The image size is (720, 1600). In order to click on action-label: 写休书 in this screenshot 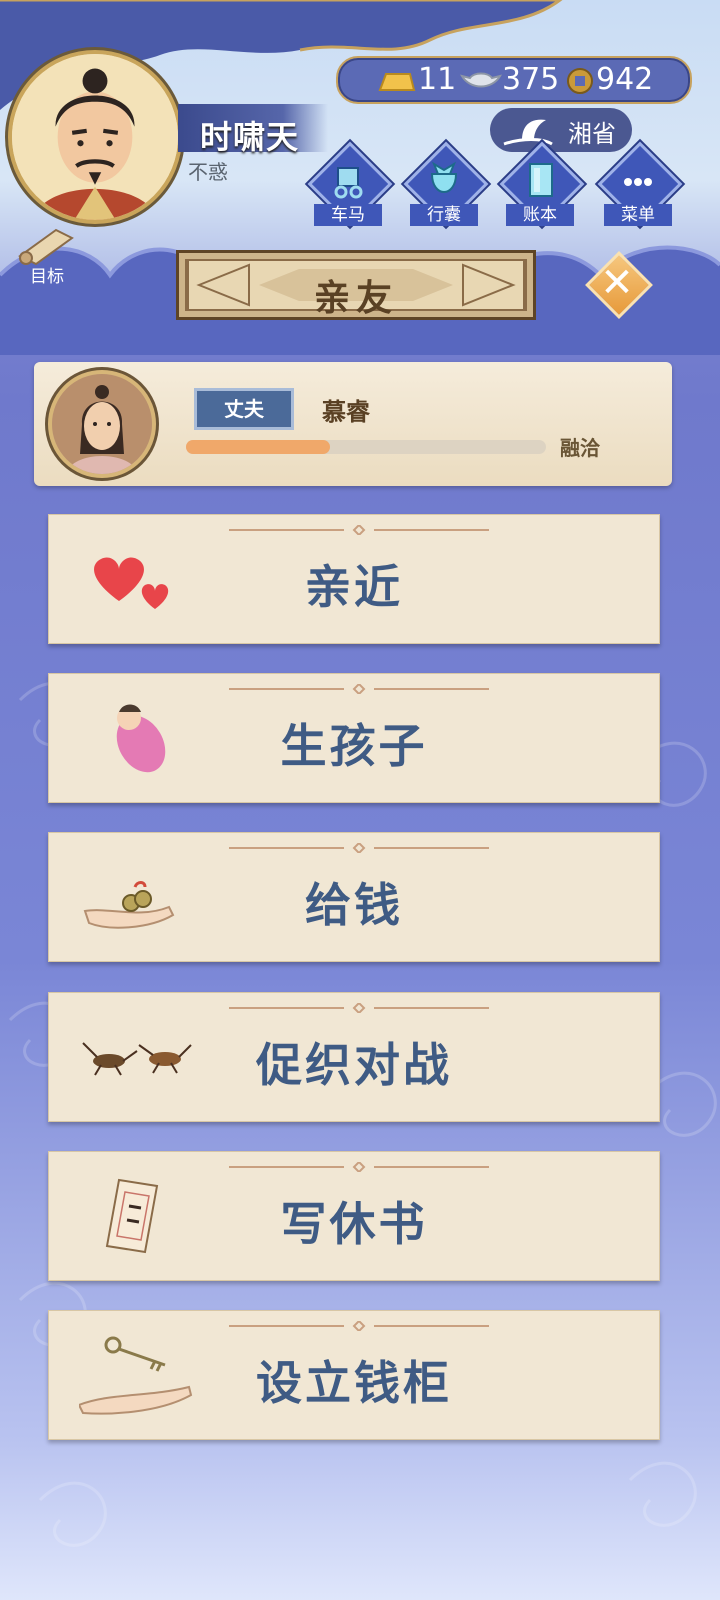, I will do `click(354, 1224)`.